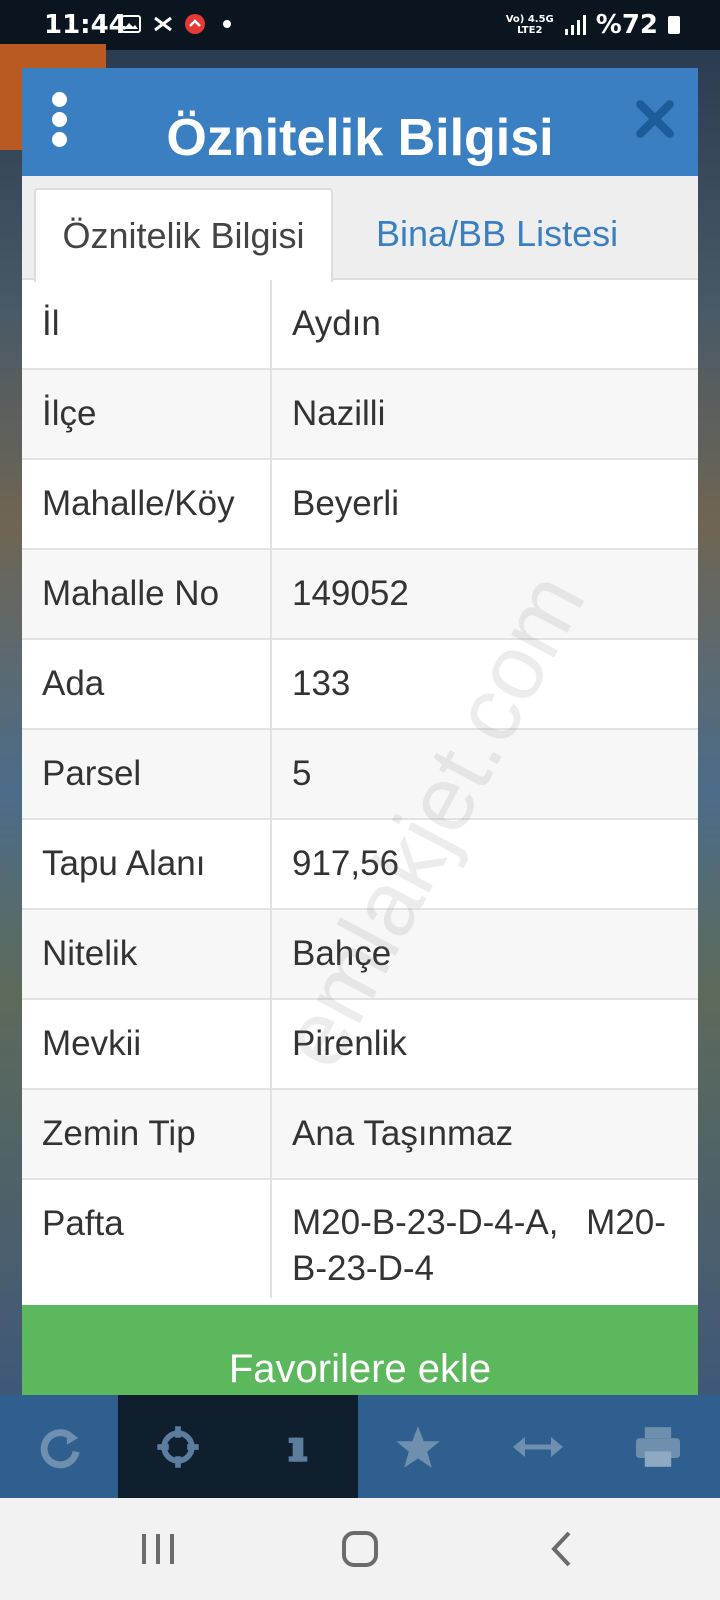 This screenshot has height=1600, width=720. Describe the element at coordinates (147, 954) in the screenshot. I see `row-label: Nitelik` at that location.